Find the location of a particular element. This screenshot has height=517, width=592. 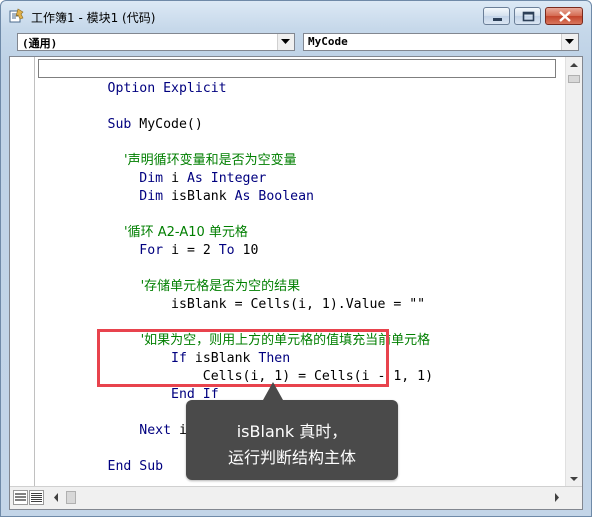

code-line: For i = 2 To 10 is located at coordinates (151, 241).